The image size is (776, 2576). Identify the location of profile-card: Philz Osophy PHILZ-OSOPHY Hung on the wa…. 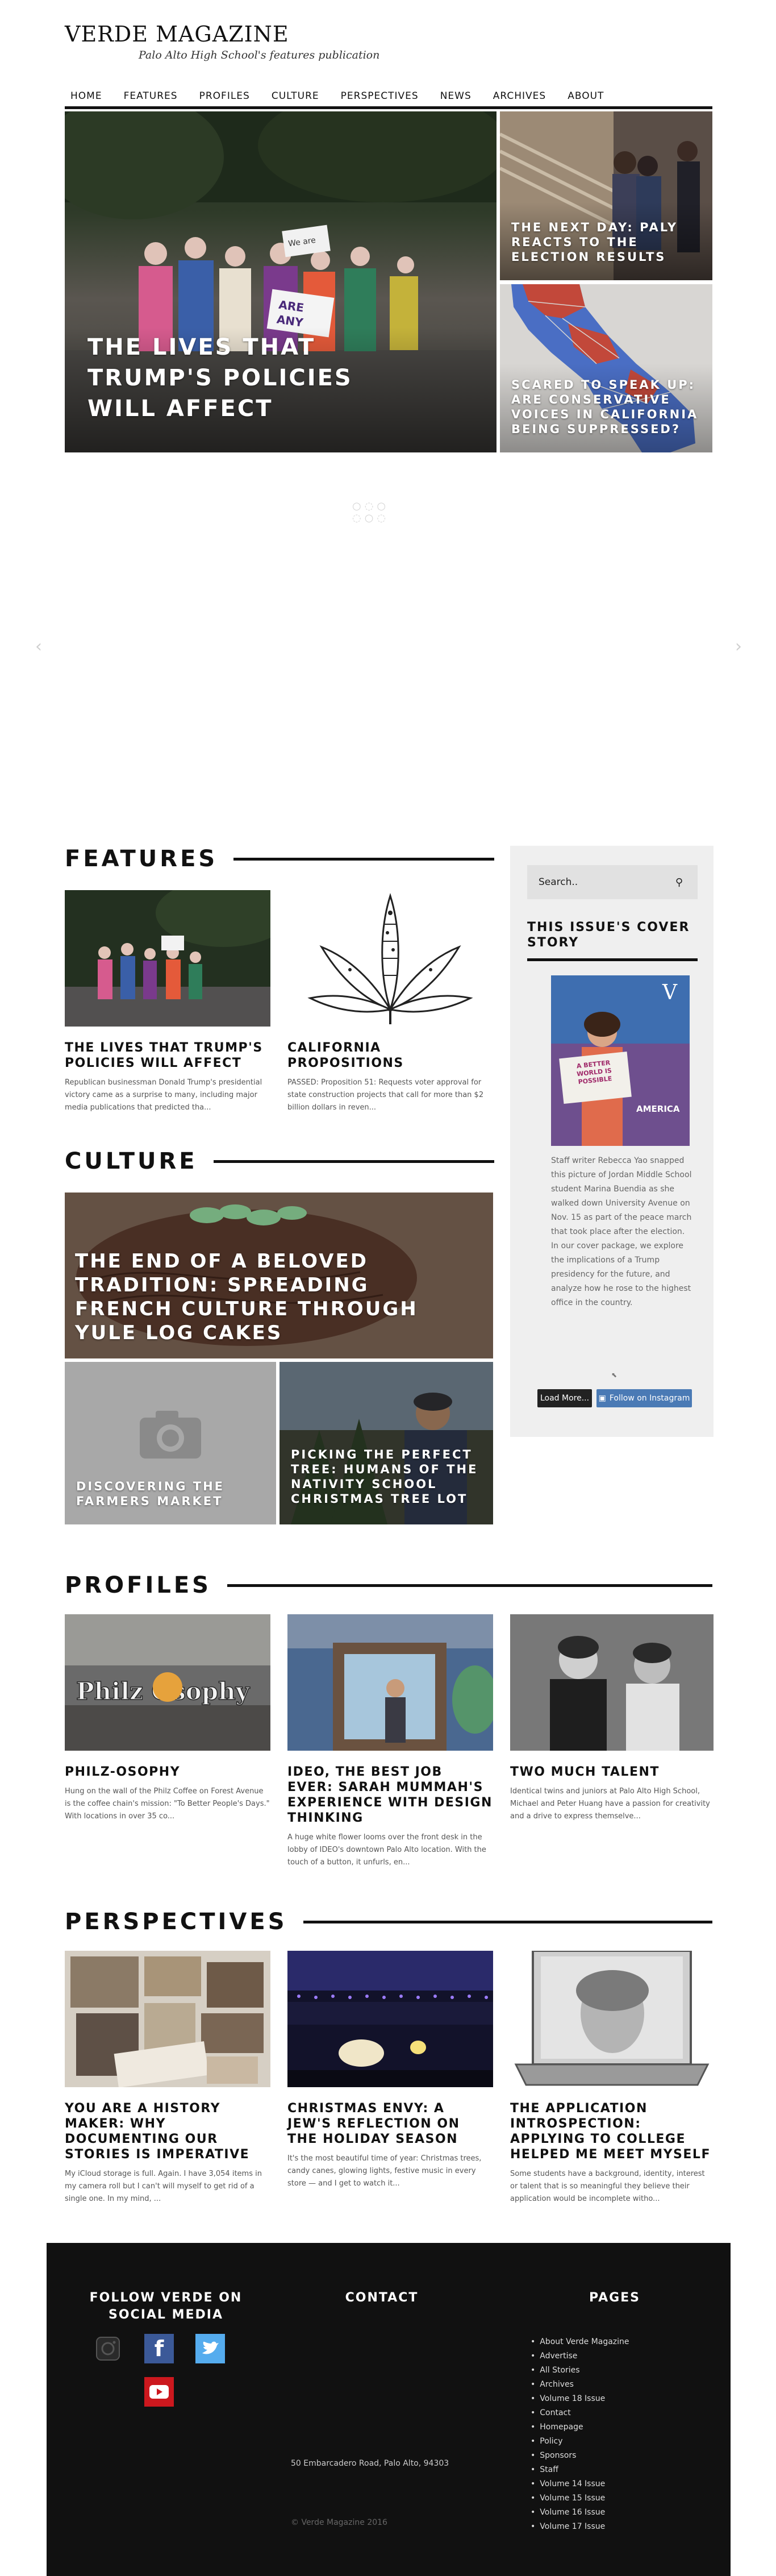
(168, 1719).